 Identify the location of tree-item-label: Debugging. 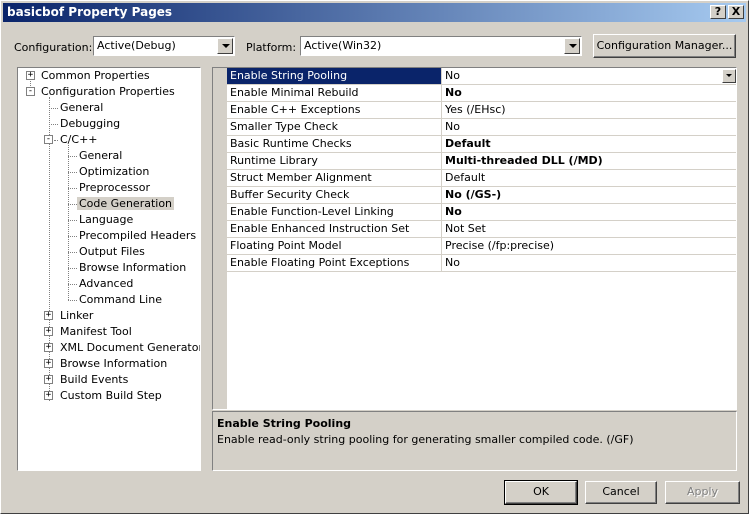
(90, 123).